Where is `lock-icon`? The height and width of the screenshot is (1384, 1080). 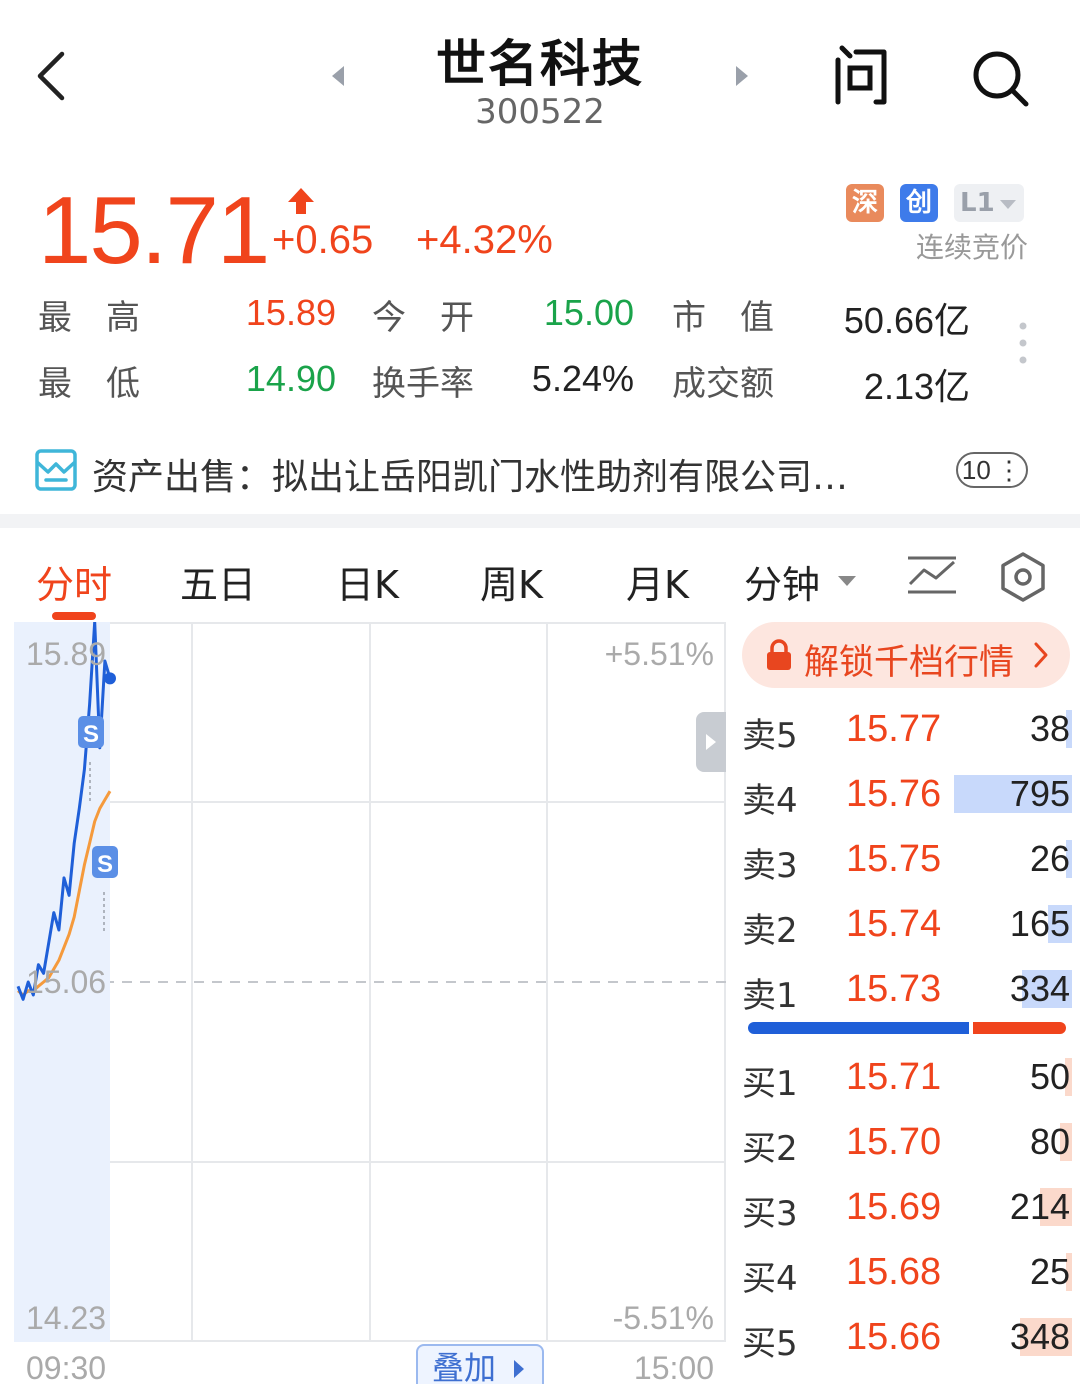
lock-icon is located at coordinates (779, 654).